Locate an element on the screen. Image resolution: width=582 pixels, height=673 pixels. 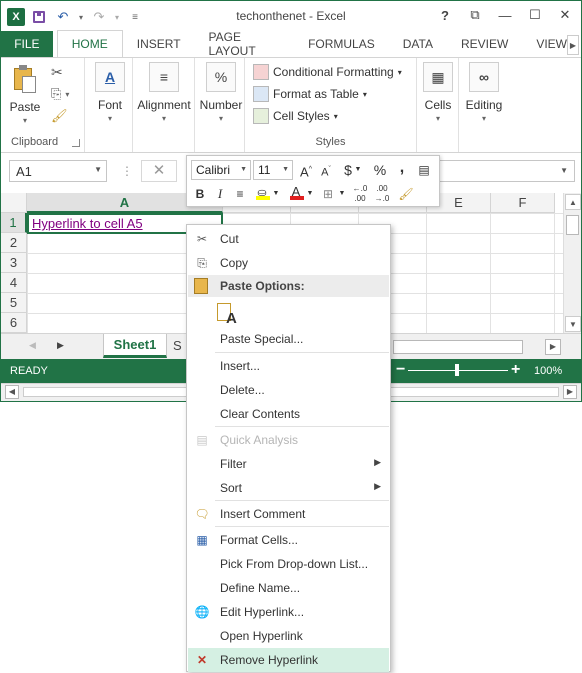
font-group: A Font ▾ is located at coordinates (110, 105).